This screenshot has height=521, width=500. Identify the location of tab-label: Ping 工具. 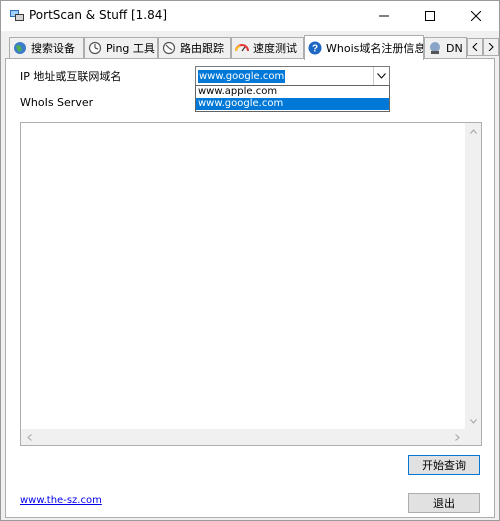
(130, 48).